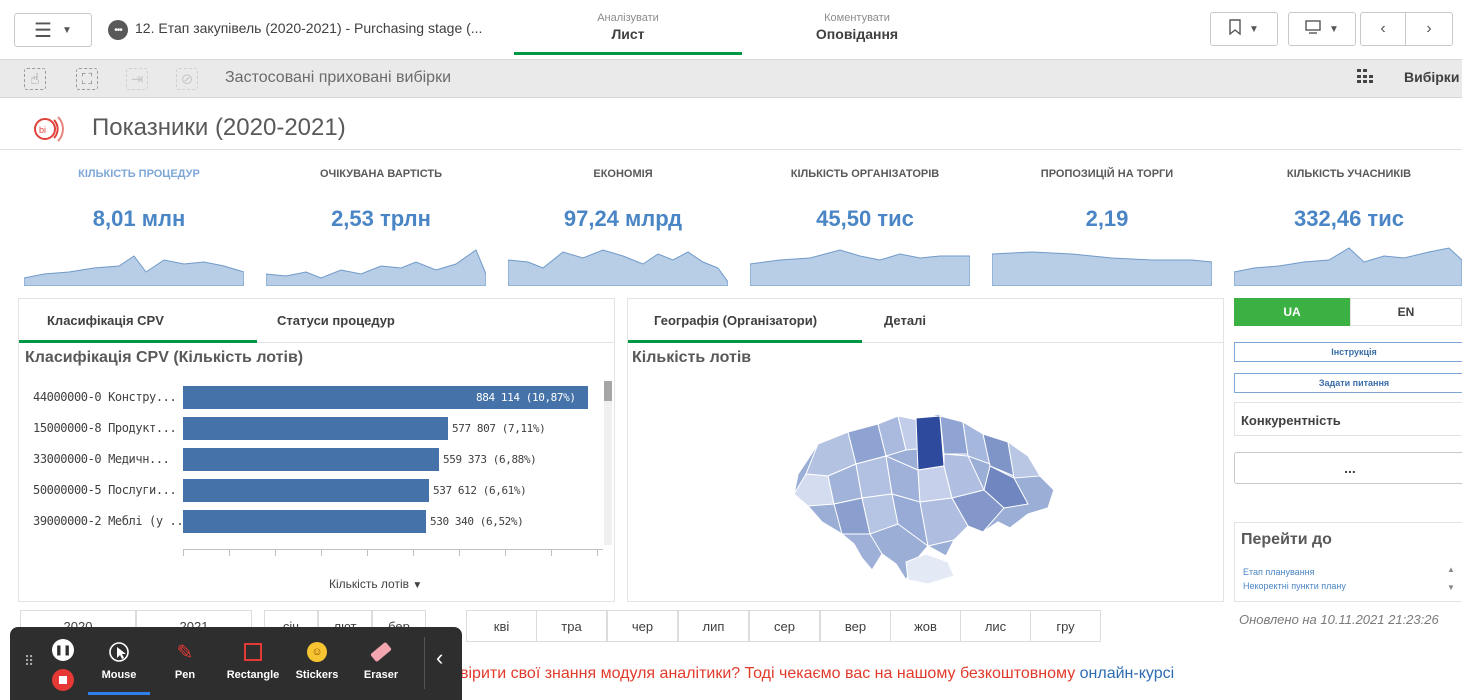 This screenshot has width=1462, height=700. I want to click on selections-tool-icon: ⛶, so click(87, 79).